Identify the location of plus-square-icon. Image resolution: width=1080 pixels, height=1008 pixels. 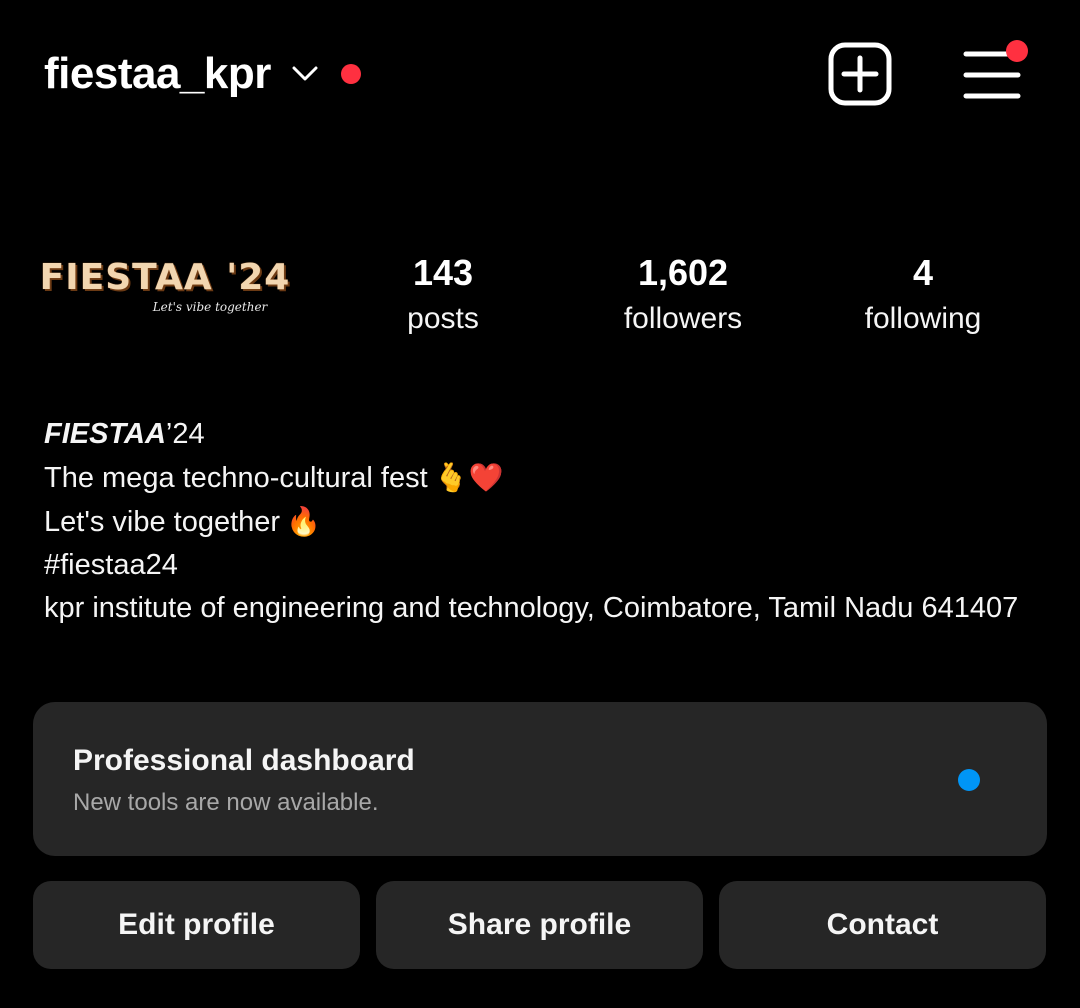
(860, 74).